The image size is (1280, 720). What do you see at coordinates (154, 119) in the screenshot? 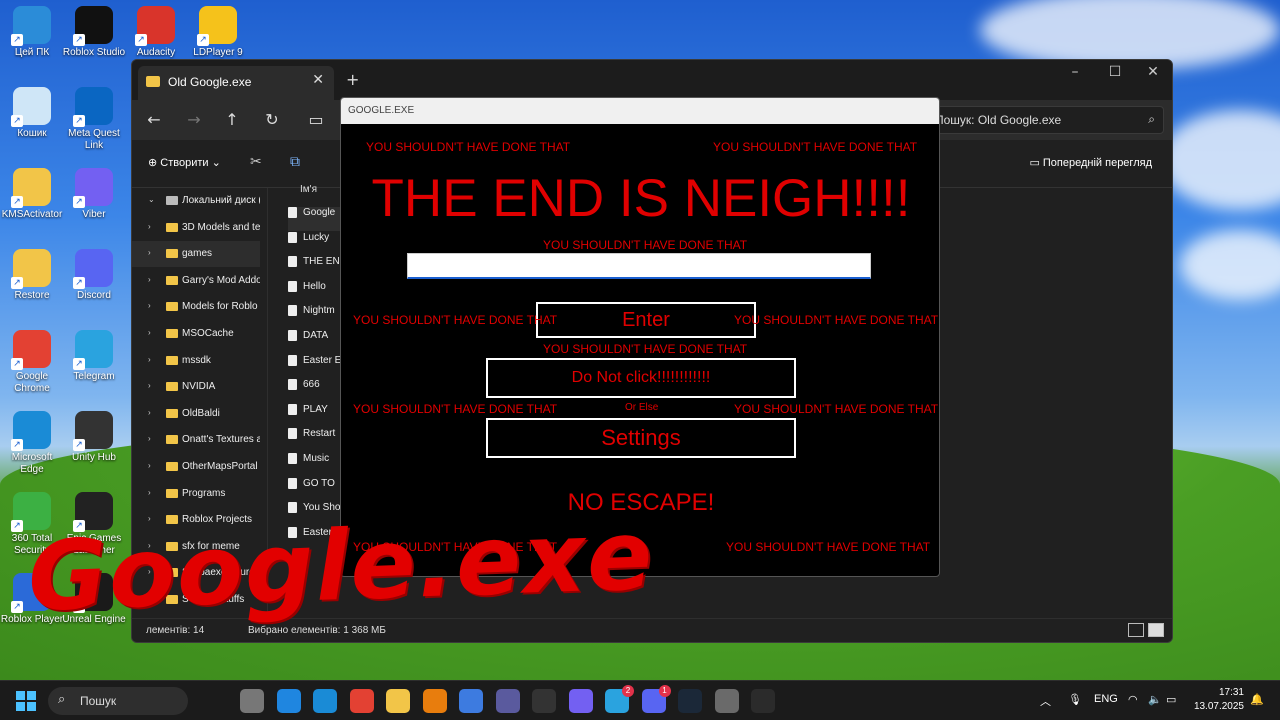
I see `back-arrow-icon: ←` at bounding box center [154, 119].